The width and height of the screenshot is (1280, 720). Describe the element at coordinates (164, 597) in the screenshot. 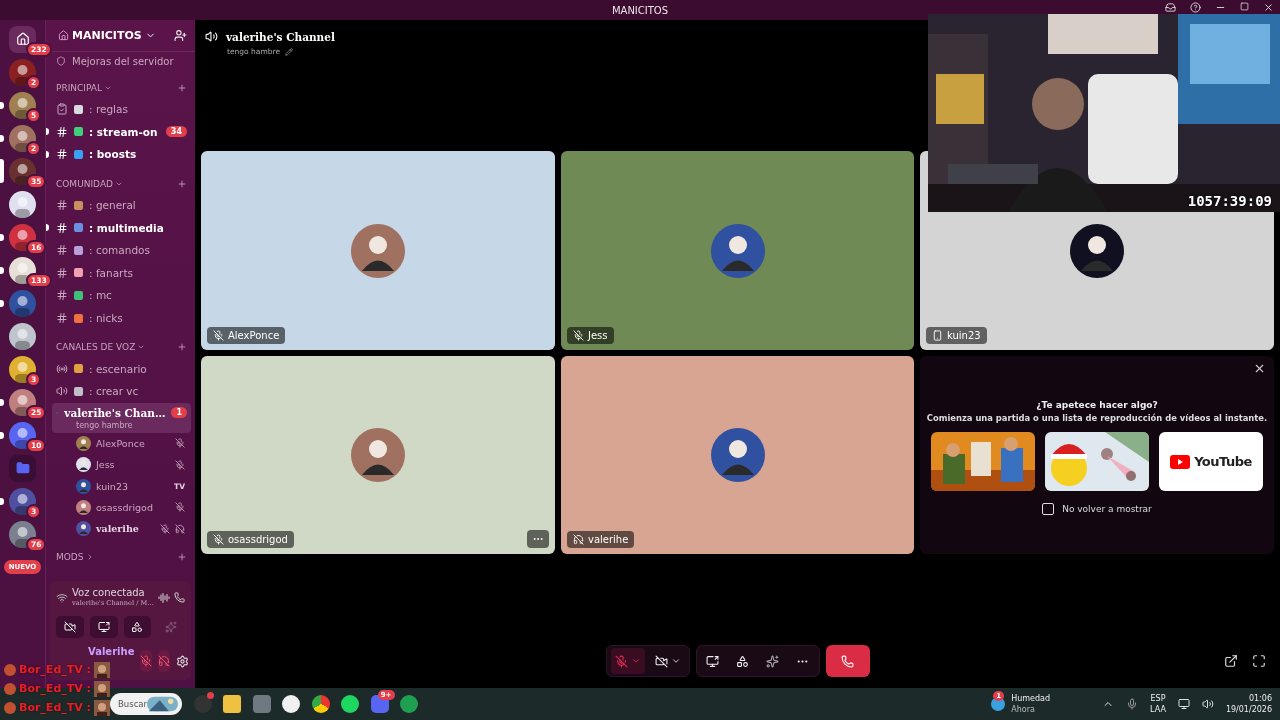

I see `noise-icon` at that location.